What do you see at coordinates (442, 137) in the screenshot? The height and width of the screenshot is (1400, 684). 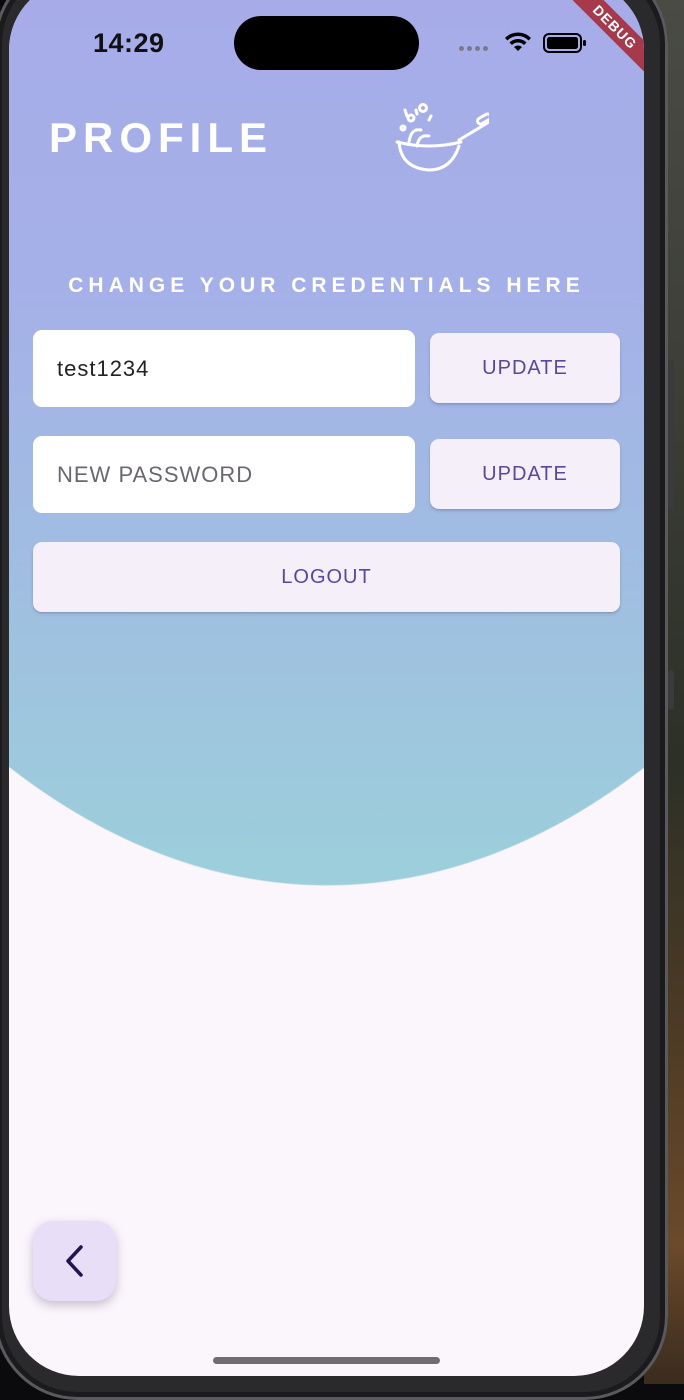 I see `wok-tossing-icon` at bounding box center [442, 137].